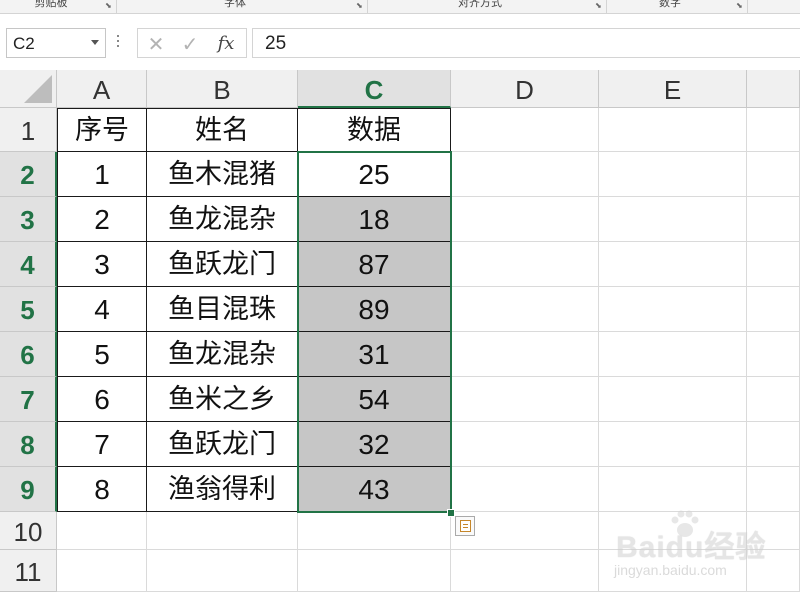 The height and width of the screenshot is (600, 800). Describe the element at coordinates (773, 174) in the screenshot. I see `cell-f2` at that location.